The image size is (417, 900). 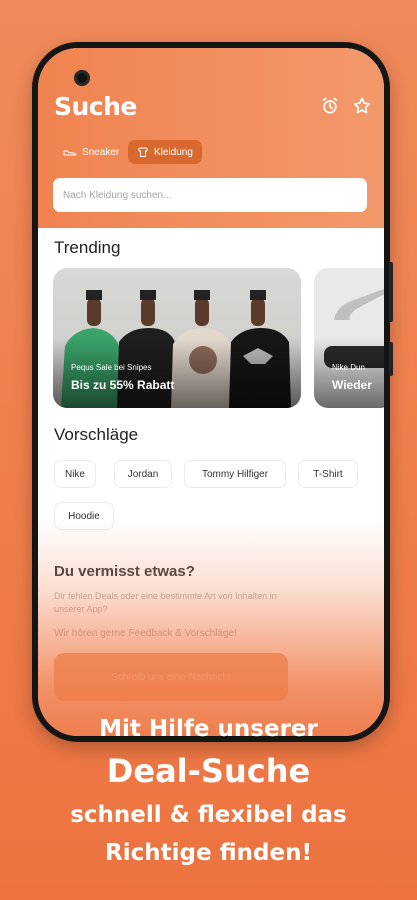 I want to click on card-subtitle: Nike Dun, so click(x=348, y=367).